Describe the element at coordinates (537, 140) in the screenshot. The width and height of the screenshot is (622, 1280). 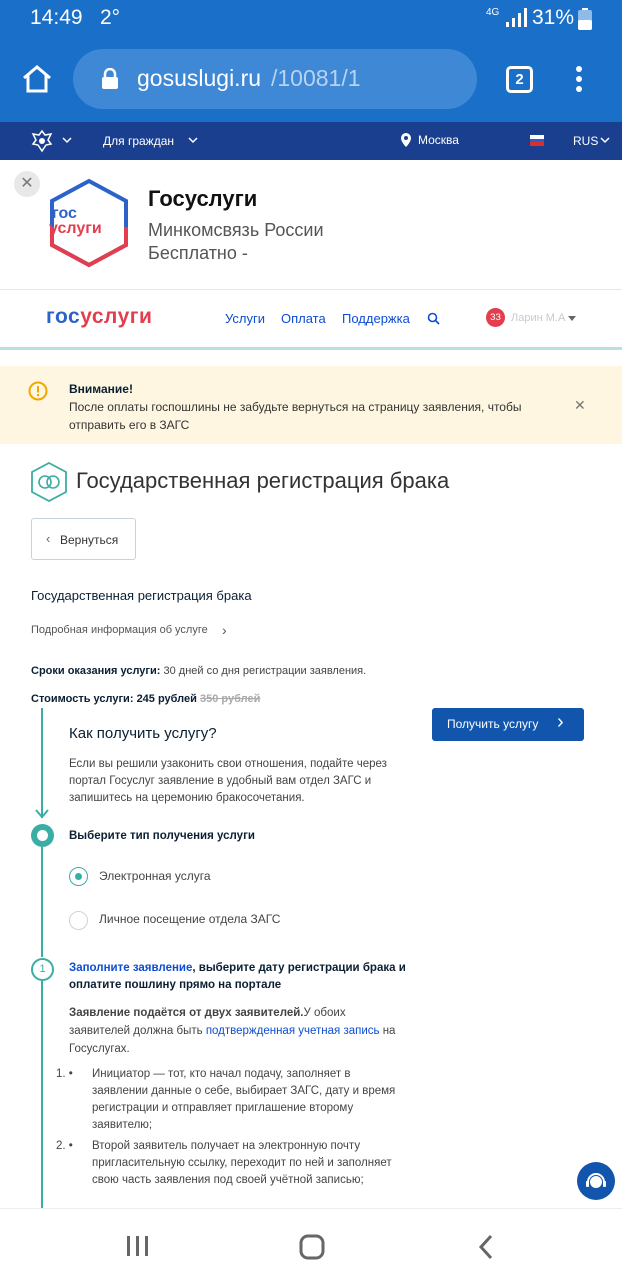
I see `flag-icon` at that location.